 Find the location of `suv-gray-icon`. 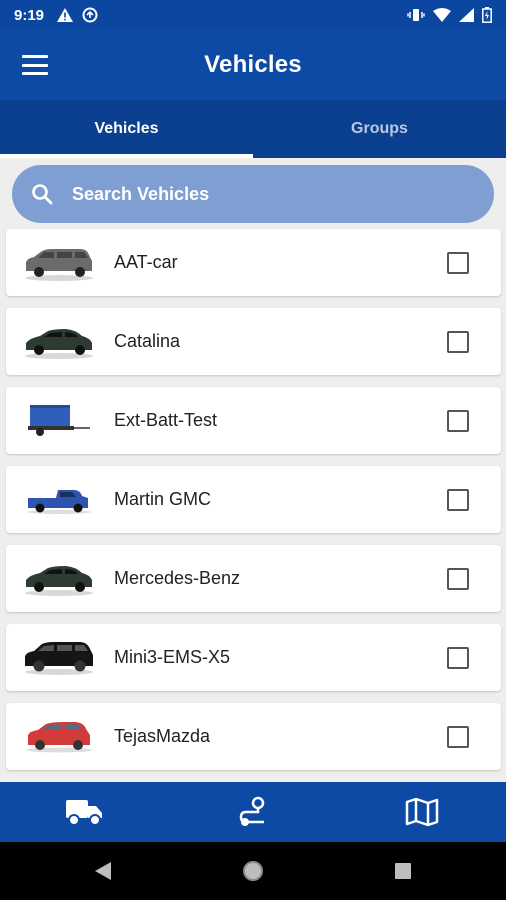

suv-gray-icon is located at coordinates (59, 264).